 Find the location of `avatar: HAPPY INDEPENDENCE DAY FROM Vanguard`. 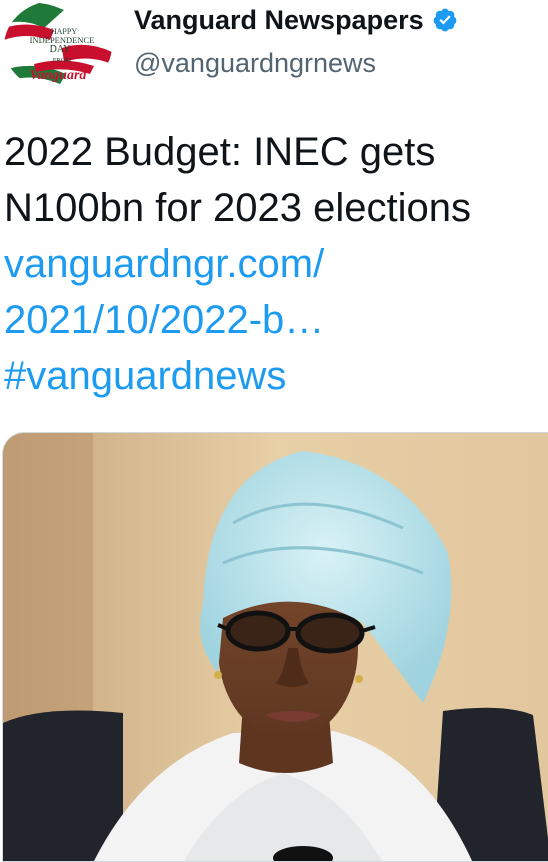

avatar: HAPPY INDEPENDENCE DAY FROM Vanguard is located at coordinates (58, 46).